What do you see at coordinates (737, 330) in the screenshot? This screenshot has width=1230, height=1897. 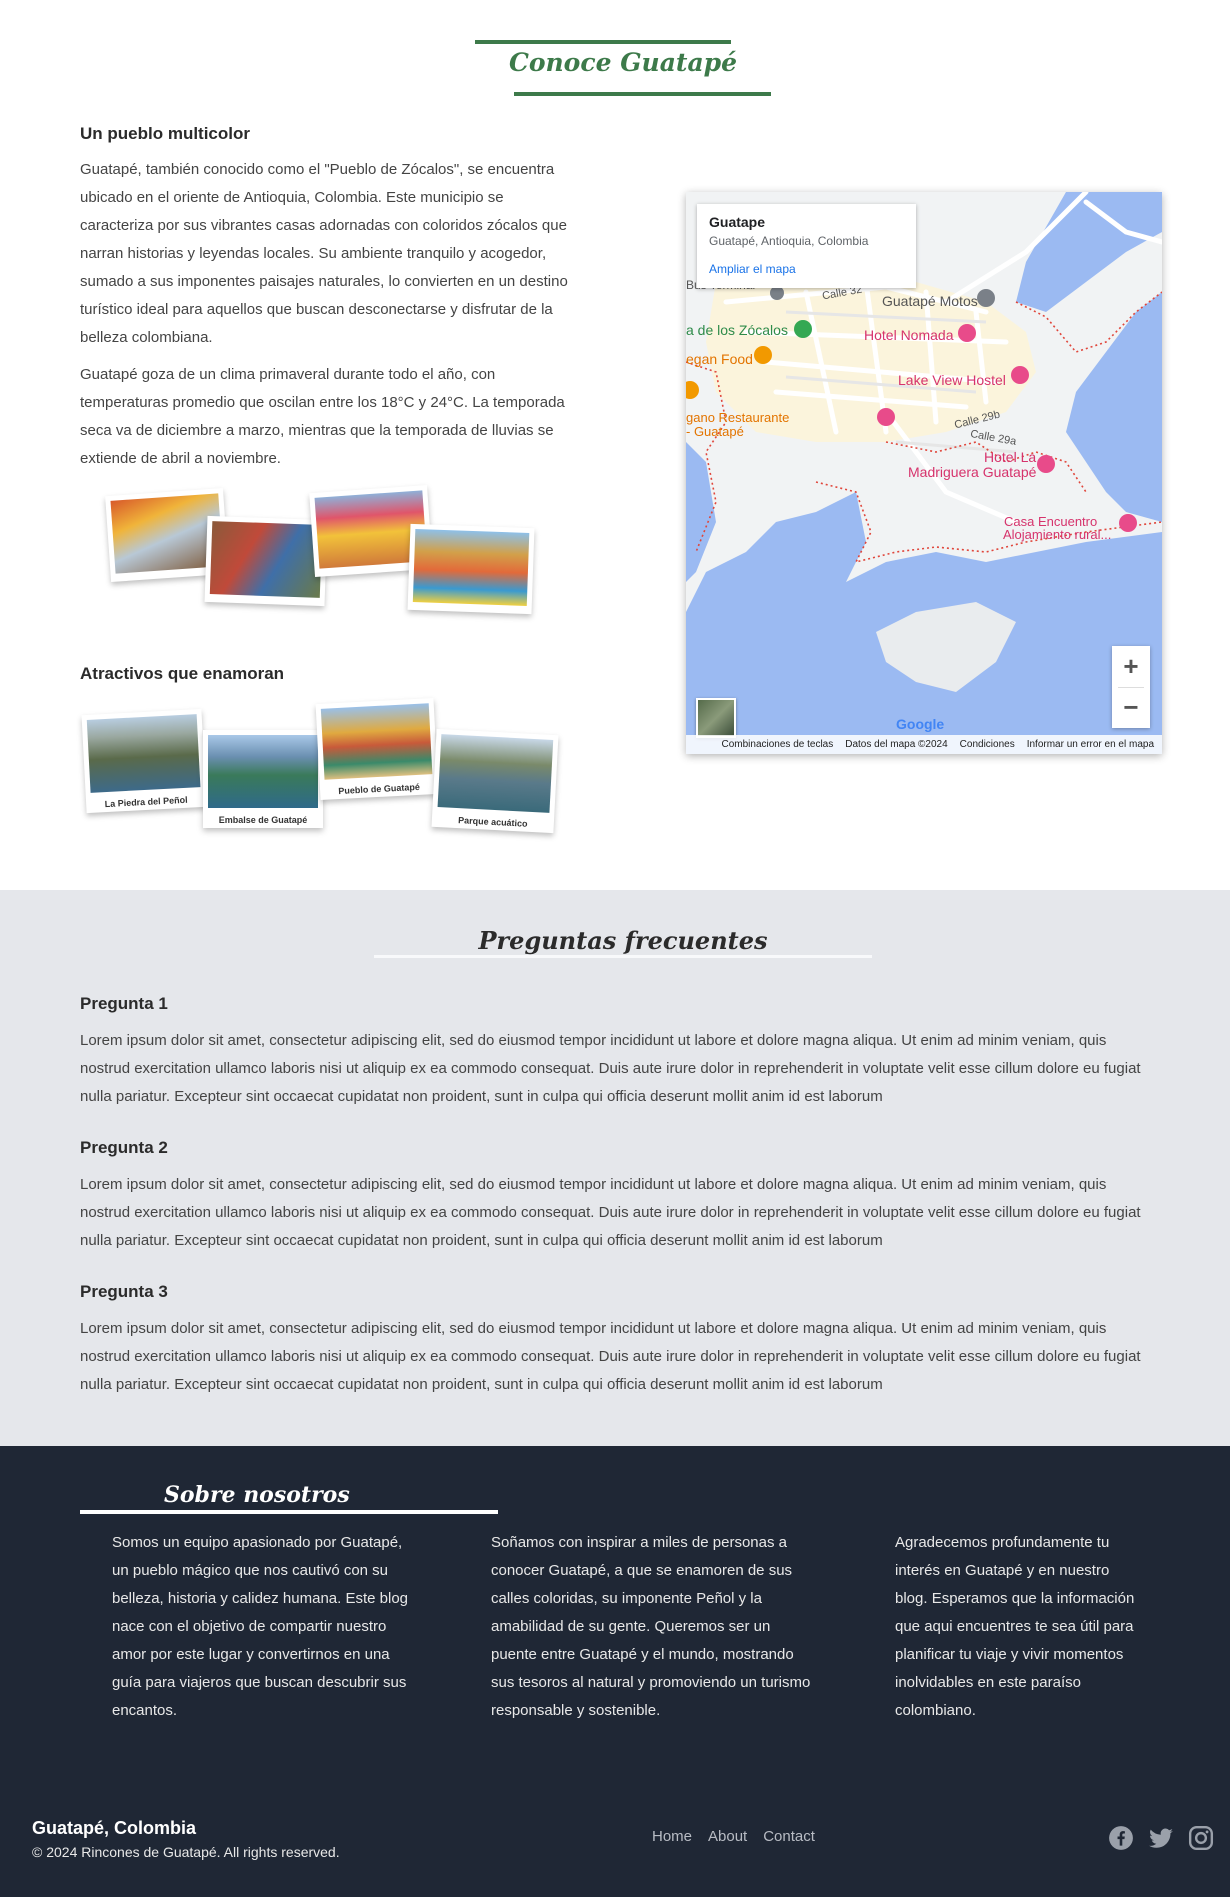 I see `map-label-zocalos: a de los Zócalos` at bounding box center [737, 330].